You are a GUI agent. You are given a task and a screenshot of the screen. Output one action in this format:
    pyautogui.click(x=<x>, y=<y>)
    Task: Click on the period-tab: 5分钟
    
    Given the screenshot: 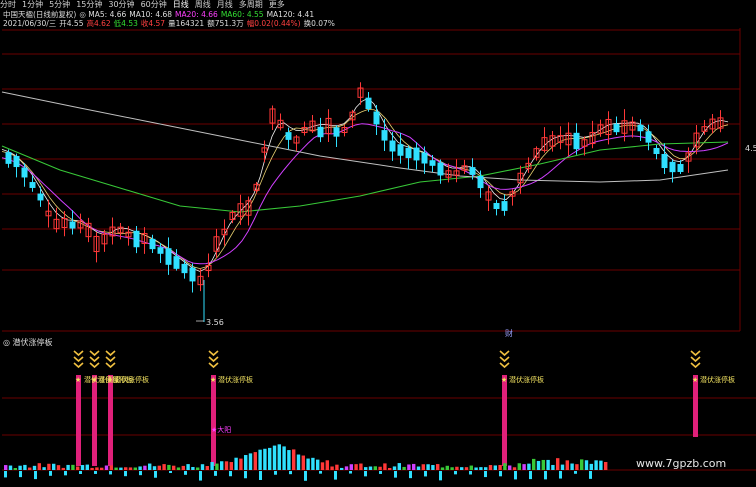 What is the action you would take?
    pyautogui.click(x=59, y=4)
    